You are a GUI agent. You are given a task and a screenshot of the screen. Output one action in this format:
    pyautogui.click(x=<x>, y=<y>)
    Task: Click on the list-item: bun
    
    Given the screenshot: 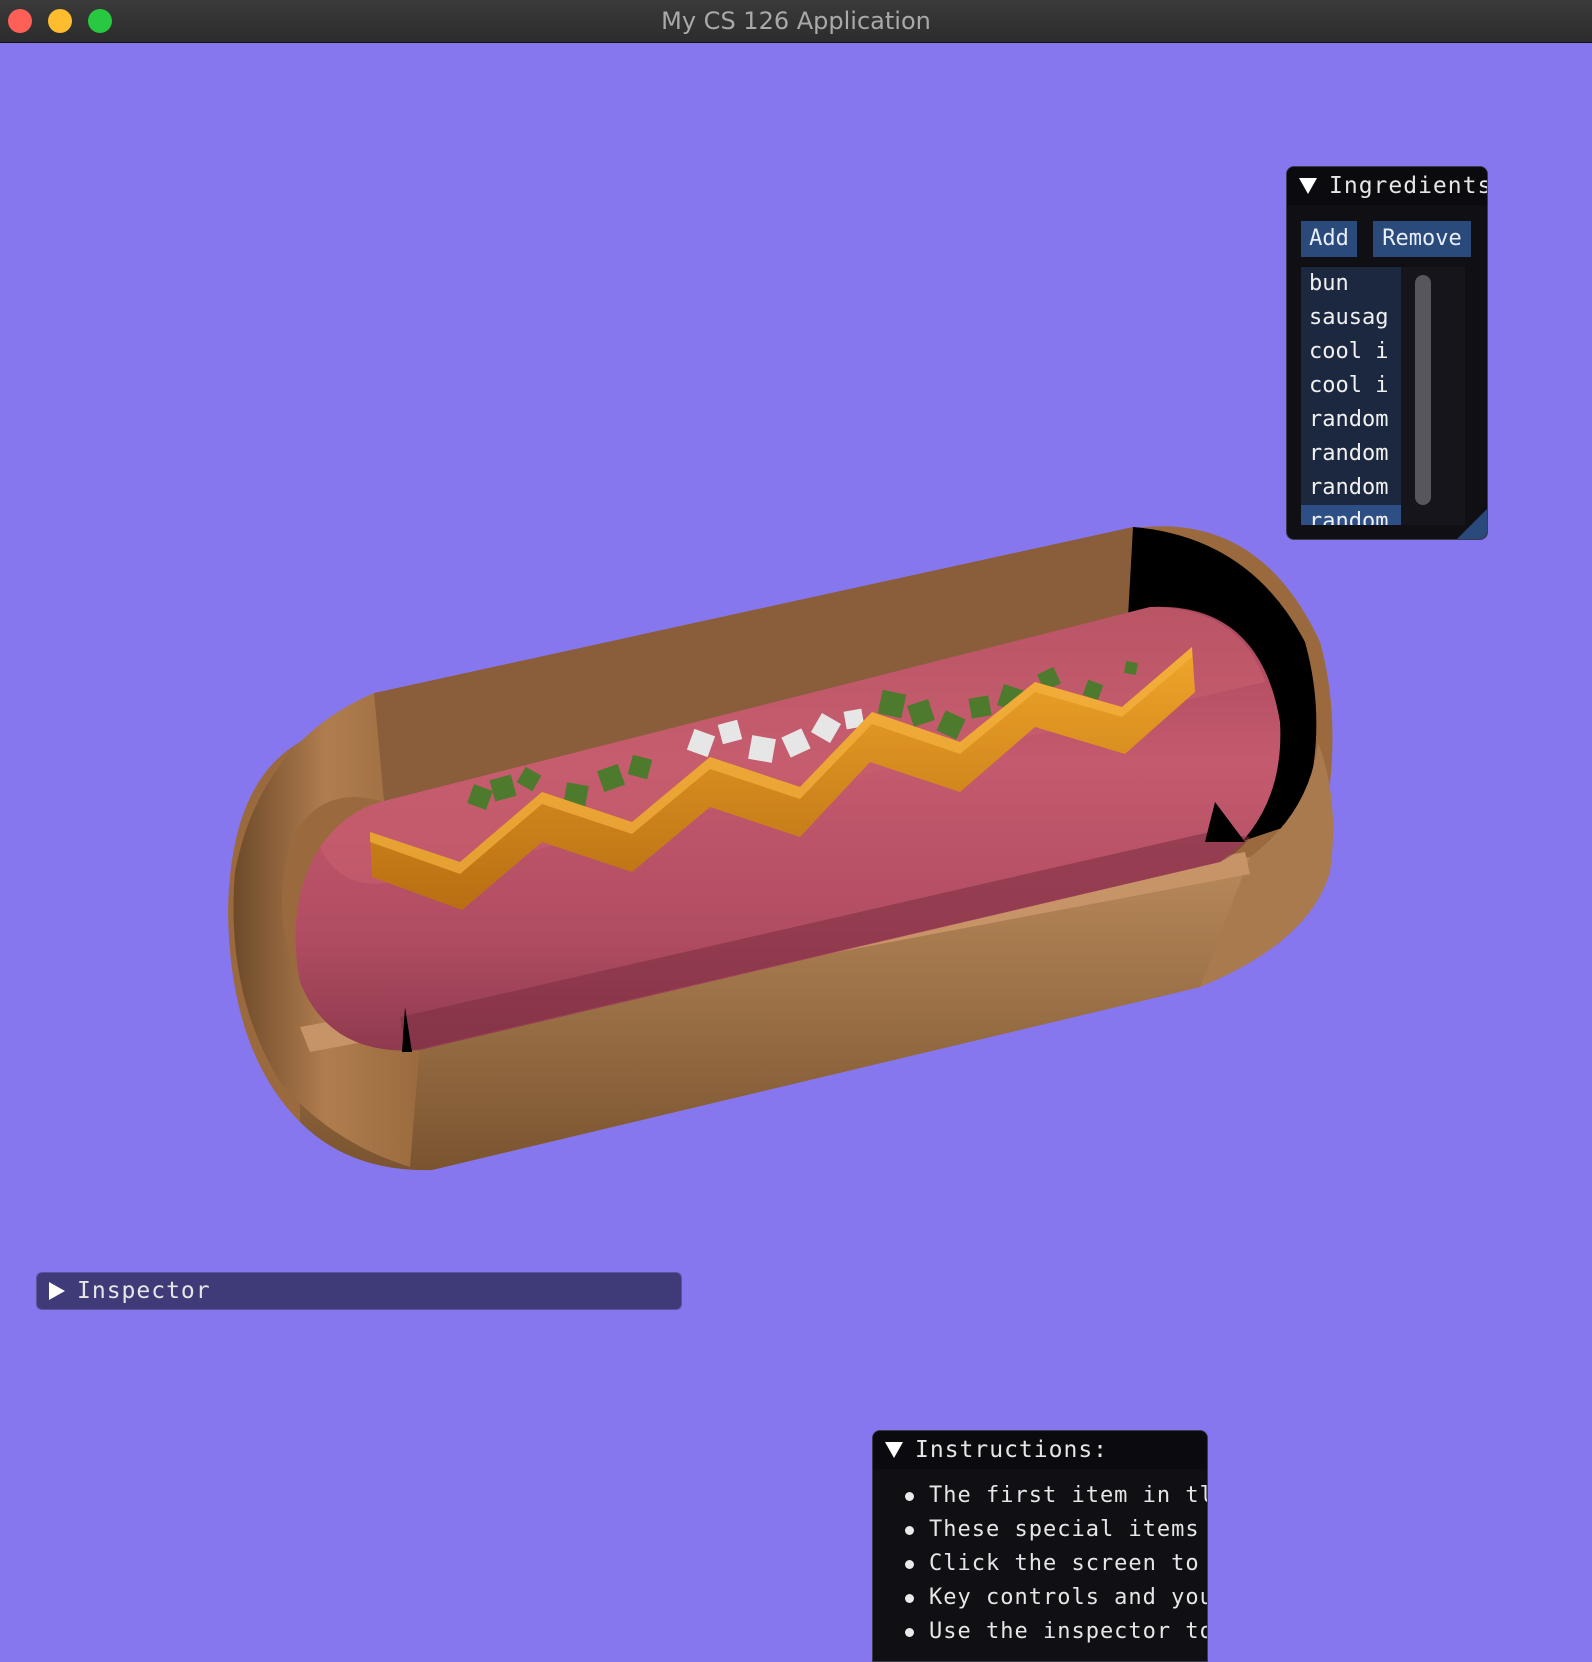 What is the action you would take?
    pyautogui.click(x=1351, y=284)
    